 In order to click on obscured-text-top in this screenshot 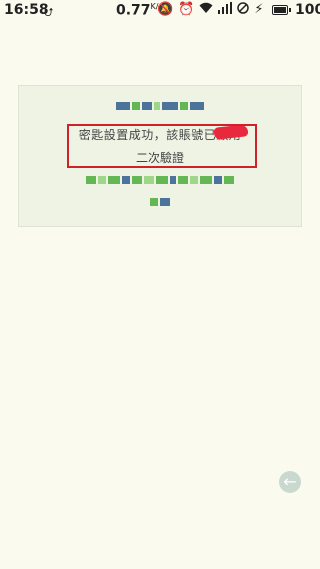, I will do `click(160, 106)`.